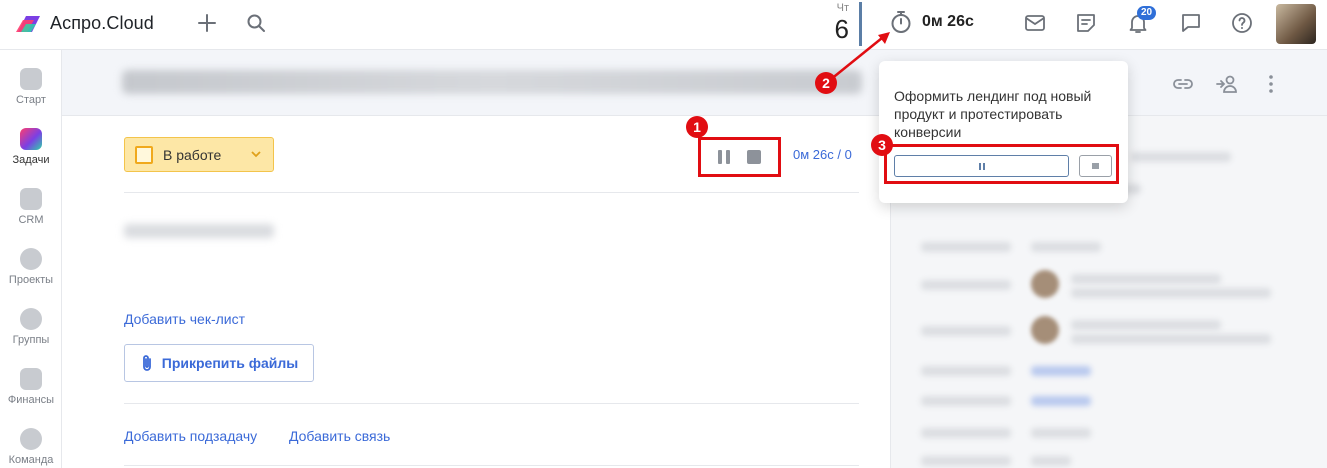 The image size is (1327, 468). What do you see at coordinates (256, 23) in the screenshot?
I see `search-icon` at bounding box center [256, 23].